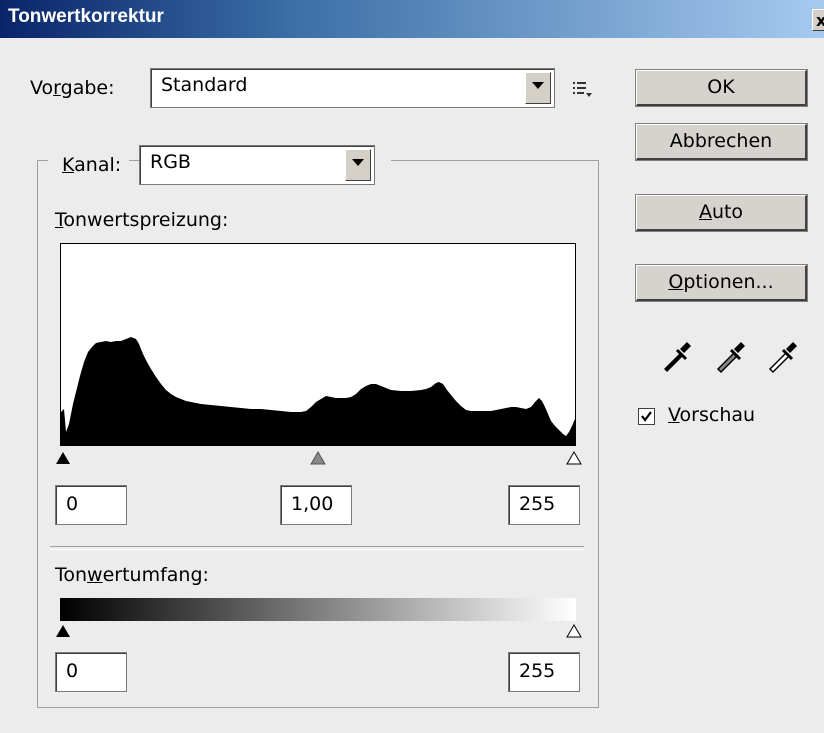 This screenshot has height=733, width=824. What do you see at coordinates (412, 19) in the screenshot?
I see `title-bar: Tonwertkorrektur x` at bounding box center [412, 19].